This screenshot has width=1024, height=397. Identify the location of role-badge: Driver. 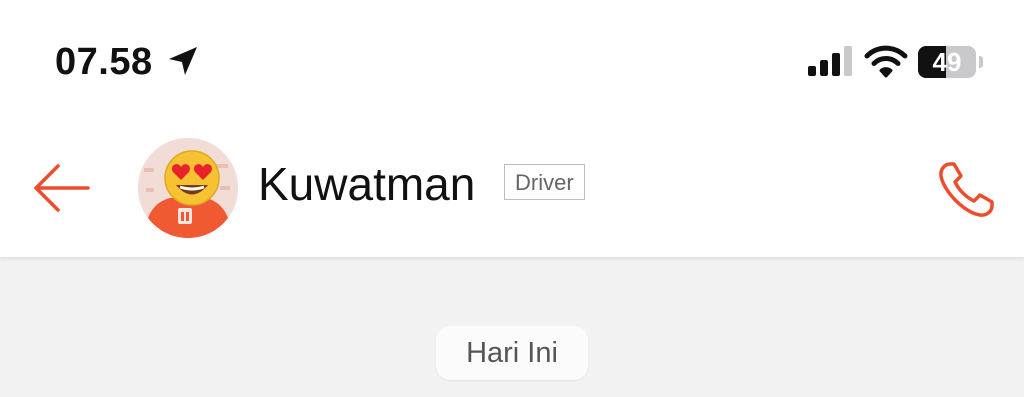
(544, 182).